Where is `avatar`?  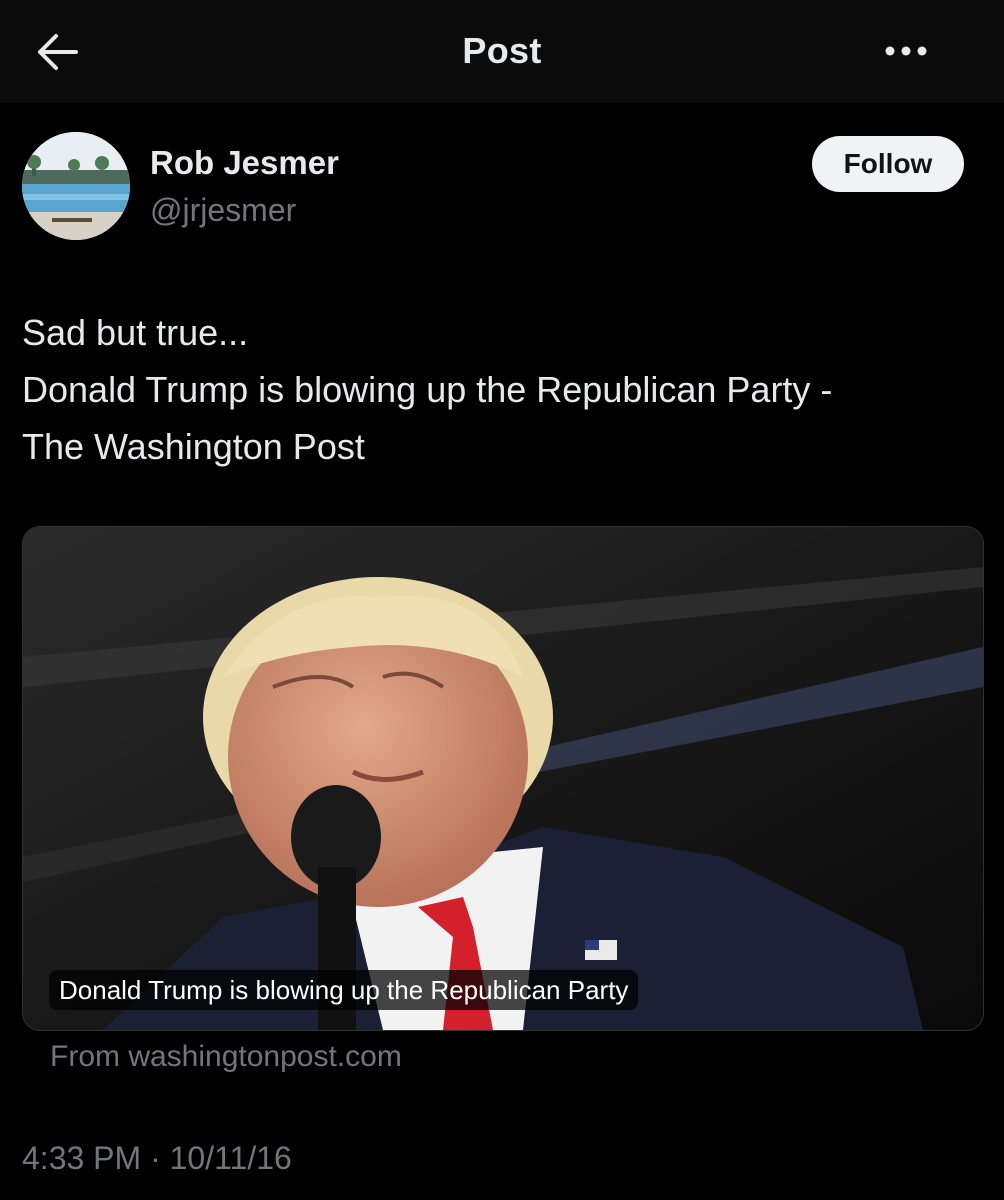 avatar is located at coordinates (76, 186).